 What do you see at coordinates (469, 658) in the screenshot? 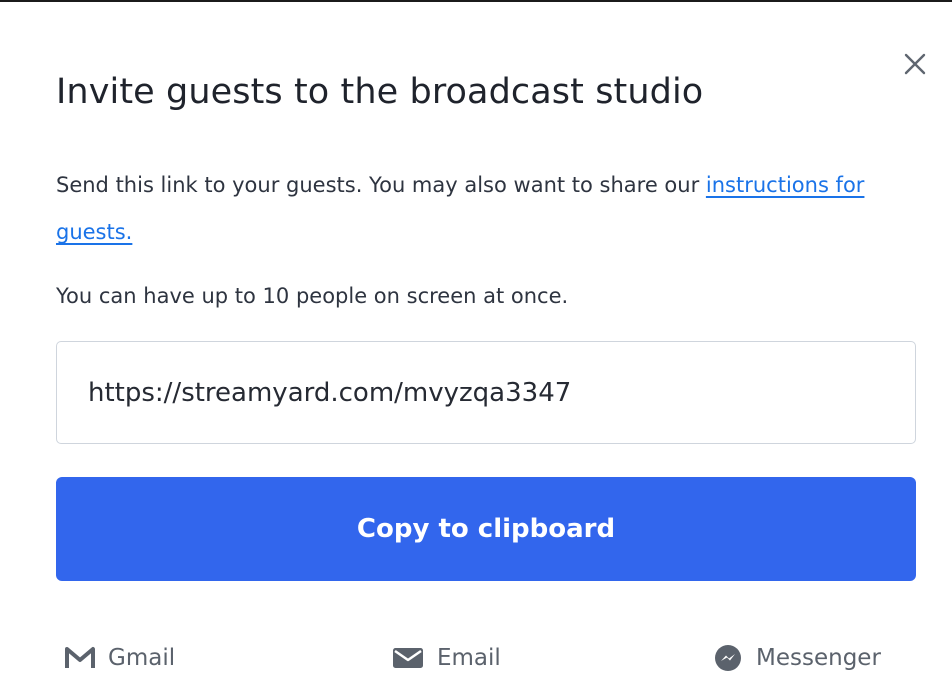
I see `email-label: Email` at bounding box center [469, 658].